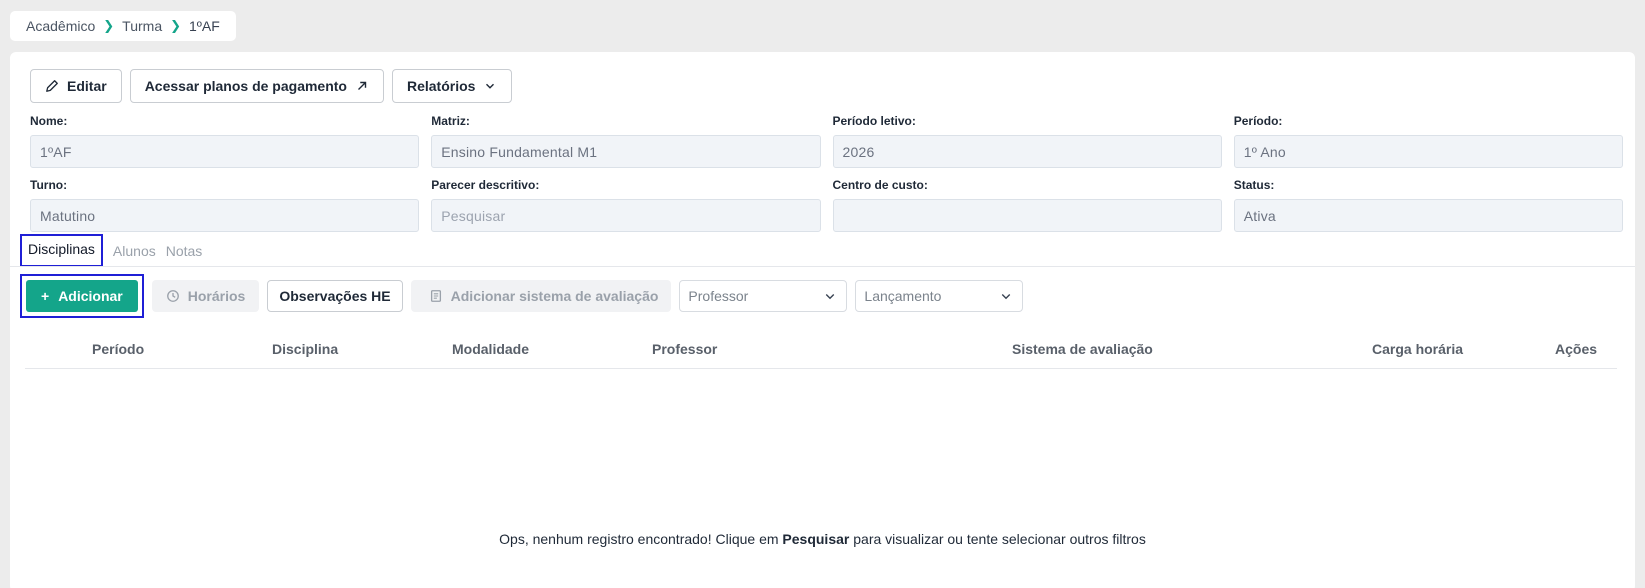  I want to click on professor-select-placeholder: Professor, so click(718, 296).